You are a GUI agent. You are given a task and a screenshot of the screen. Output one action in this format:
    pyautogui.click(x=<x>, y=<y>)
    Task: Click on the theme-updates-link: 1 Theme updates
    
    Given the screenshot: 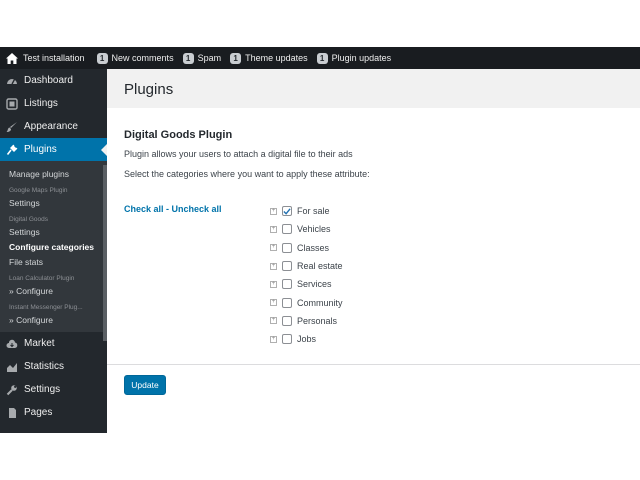 What is the action you would take?
    pyautogui.click(x=269, y=58)
    